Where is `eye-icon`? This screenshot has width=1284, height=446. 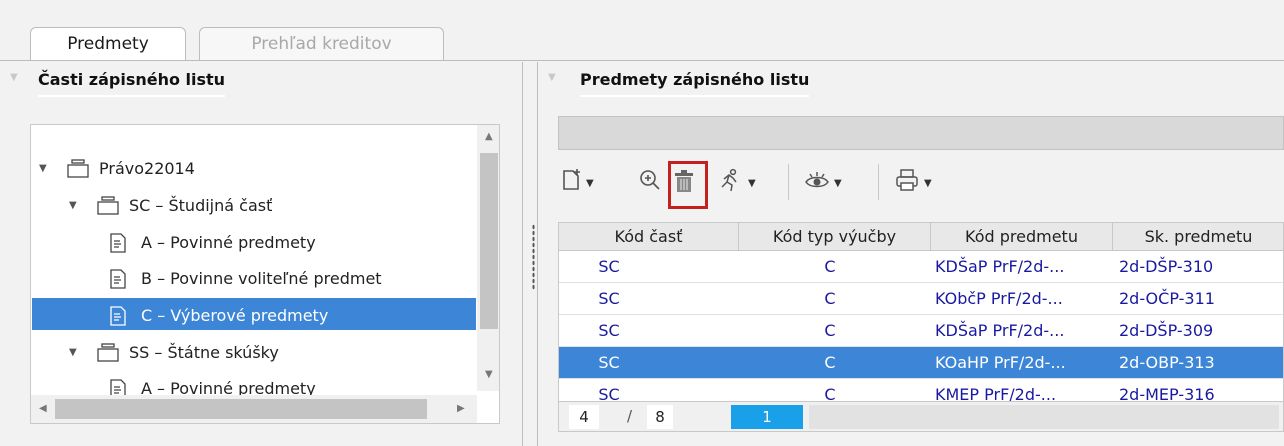
eye-icon is located at coordinates (817, 183).